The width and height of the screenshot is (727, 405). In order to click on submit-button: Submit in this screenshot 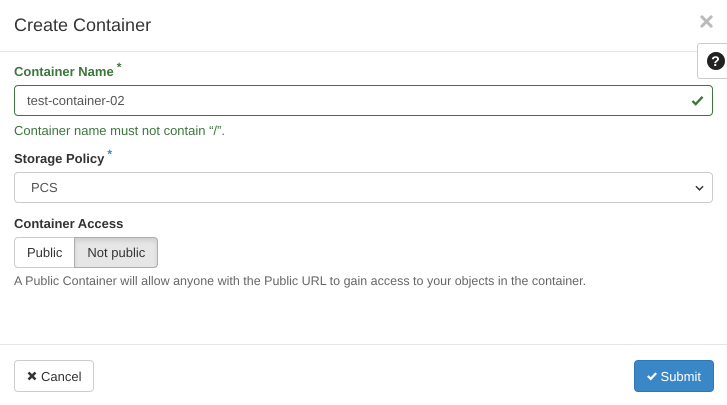, I will do `click(674, 376)`.